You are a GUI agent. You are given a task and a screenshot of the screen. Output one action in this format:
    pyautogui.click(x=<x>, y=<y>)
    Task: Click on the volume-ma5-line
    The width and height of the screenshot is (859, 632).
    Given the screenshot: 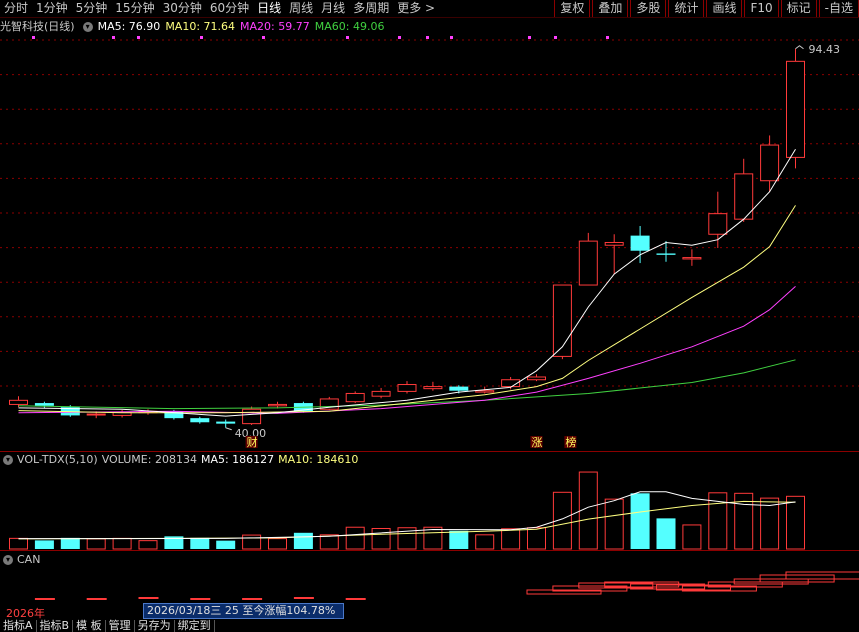 What is the action you would take?
    pyautogui.click(x=407, y=515)
    